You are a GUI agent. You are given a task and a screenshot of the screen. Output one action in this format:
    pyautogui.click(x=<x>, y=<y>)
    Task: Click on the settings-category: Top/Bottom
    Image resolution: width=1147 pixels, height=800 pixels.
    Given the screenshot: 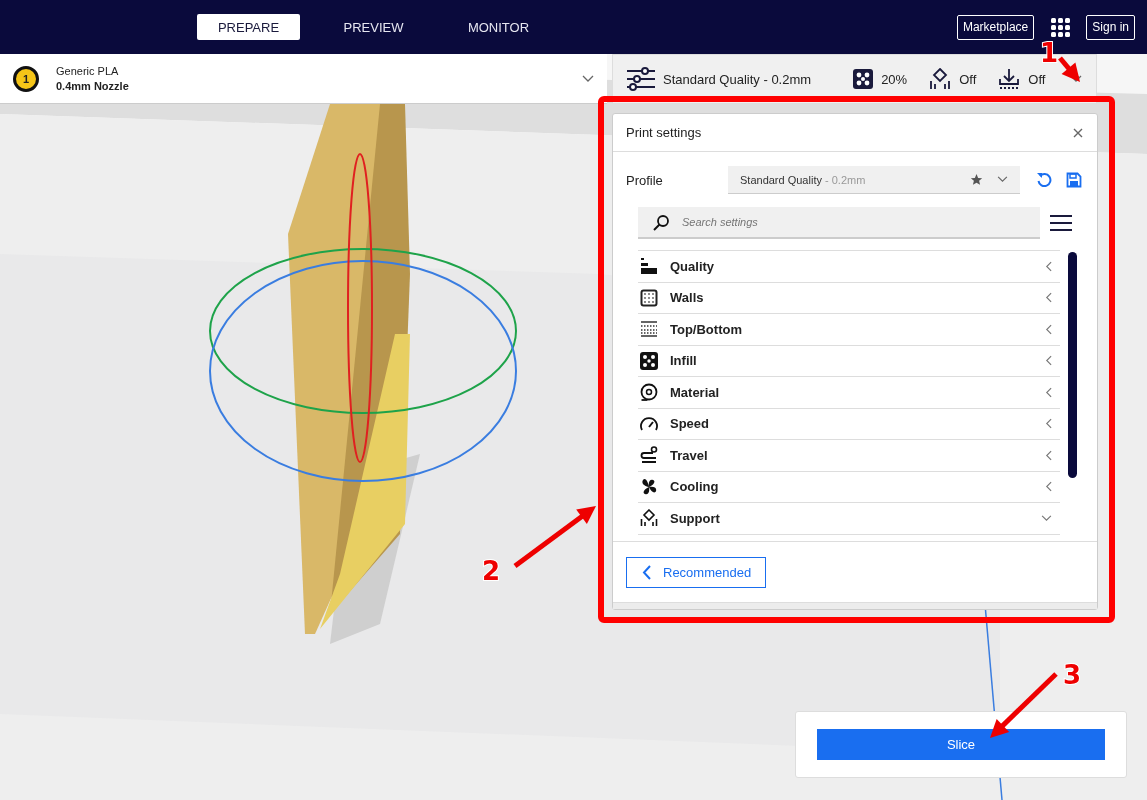 What is the action you would take?
    pyautogui.click(x=849, y=330)
    